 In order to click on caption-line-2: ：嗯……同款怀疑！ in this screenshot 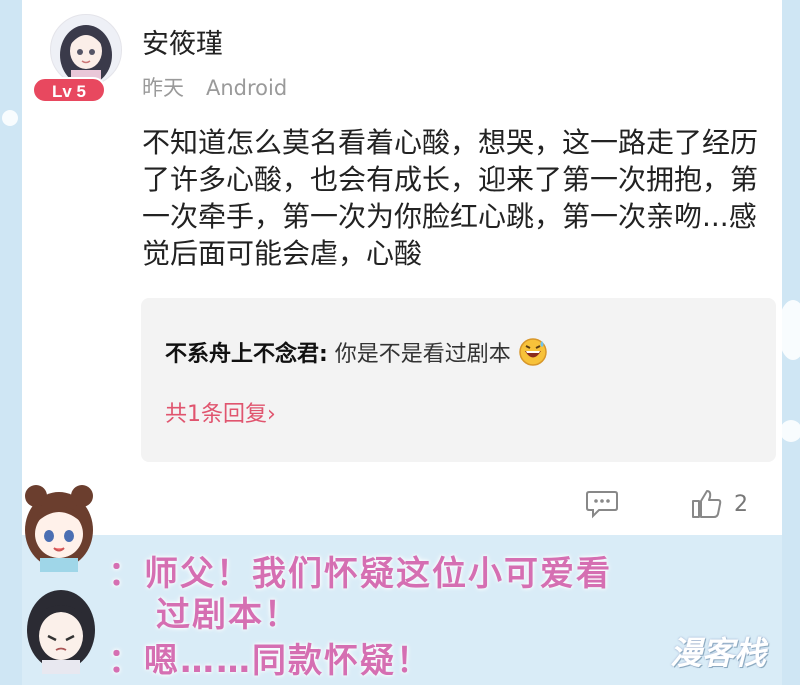, I will do `click(270, 661)`.